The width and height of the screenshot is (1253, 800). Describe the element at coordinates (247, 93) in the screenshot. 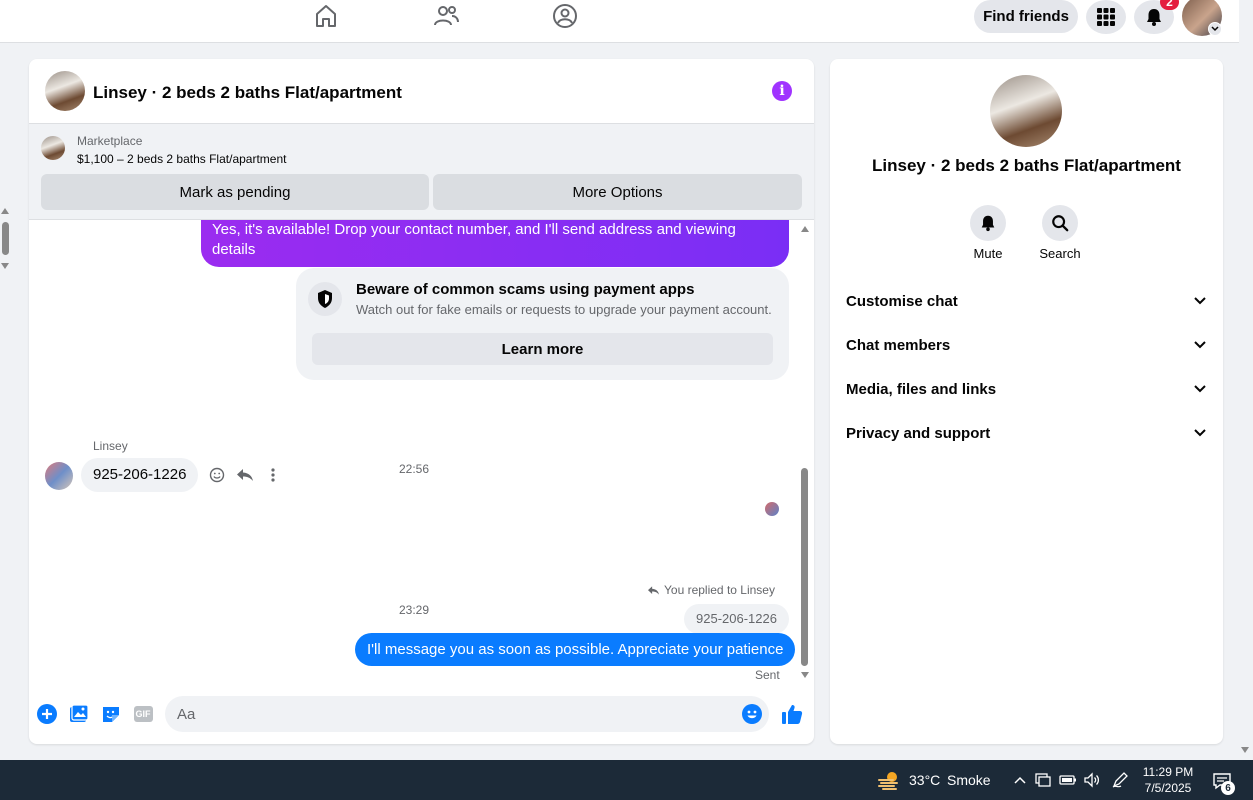

I see `chat-title: Linsey · 2 beds 2 baths Flat/apartment` at that location.